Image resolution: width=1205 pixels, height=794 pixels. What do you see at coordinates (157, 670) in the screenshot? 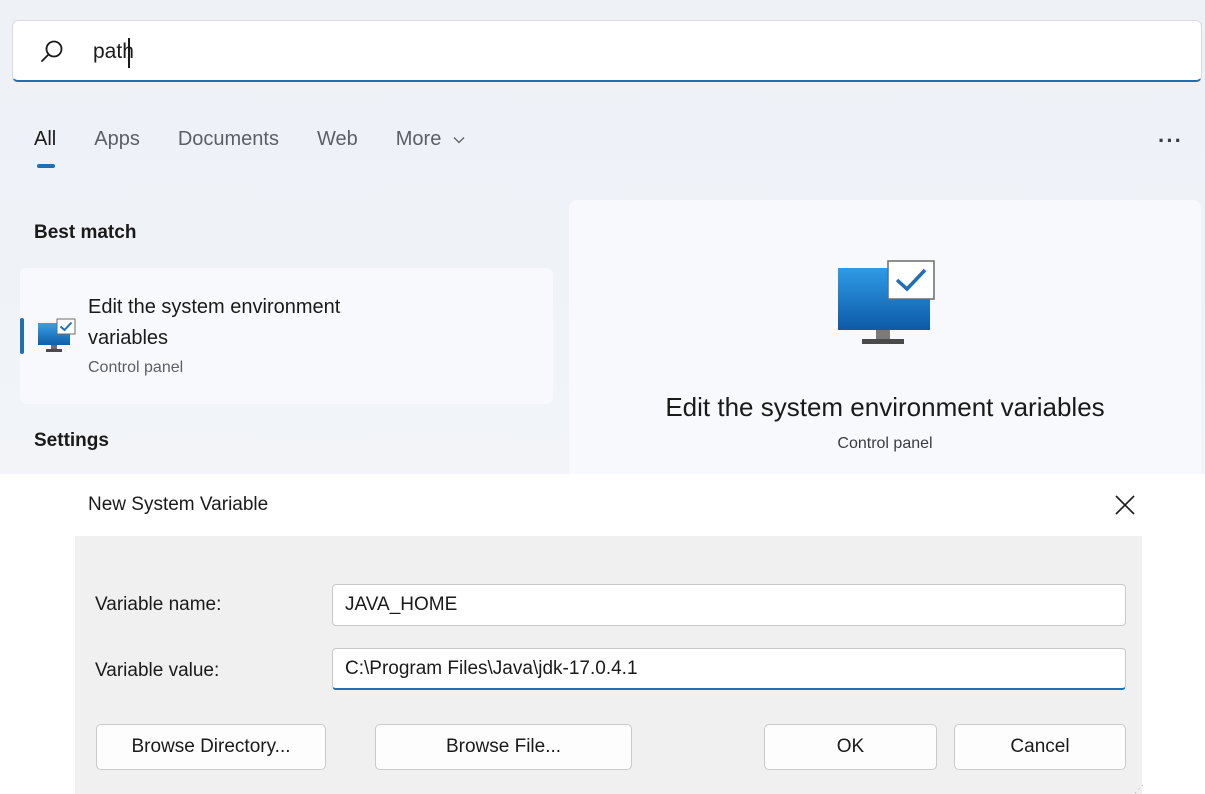
I see `variable-value-label: Variable value:` at bounding box center [157, 670].